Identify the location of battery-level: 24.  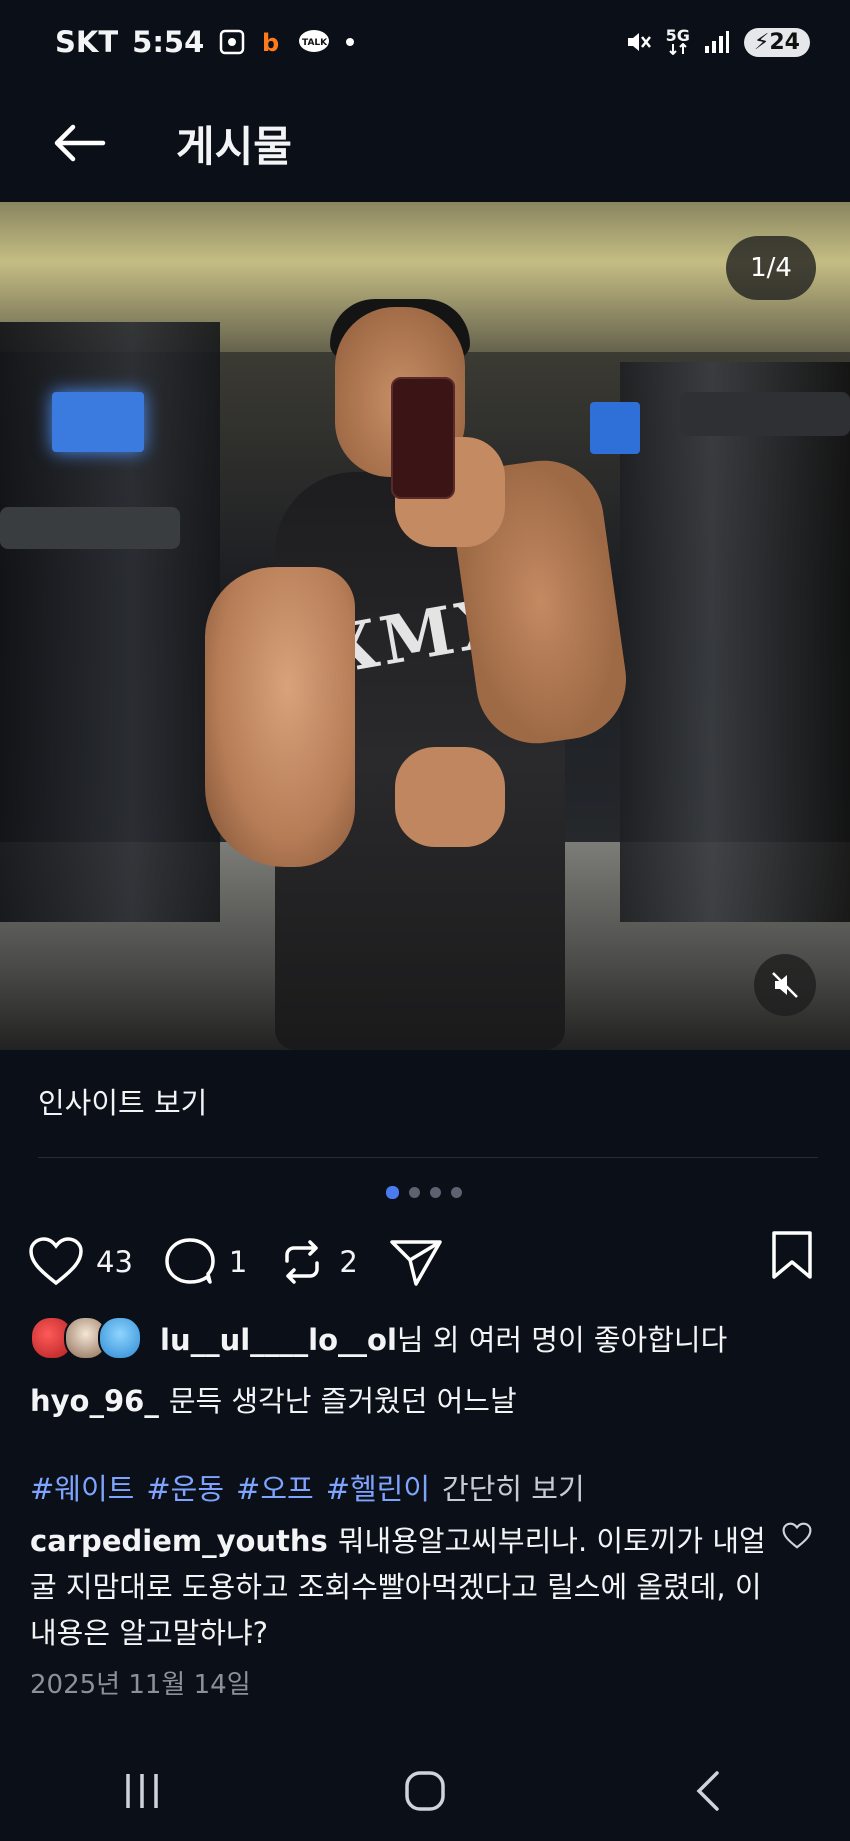
(784, 42).